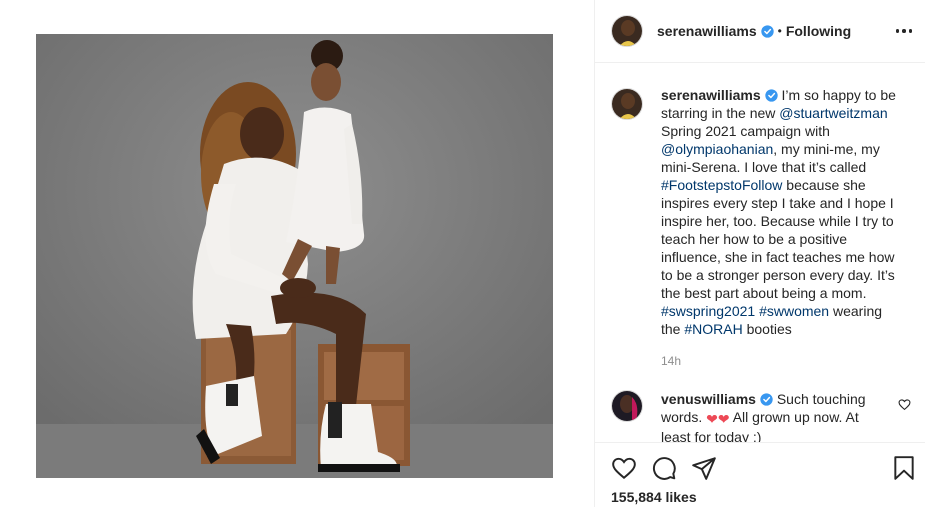 The image size is (925, 507). Describe the element at coordinates (718, 419) in the screenshot. I see `red-heart-emoji: ❤❤` at that location.